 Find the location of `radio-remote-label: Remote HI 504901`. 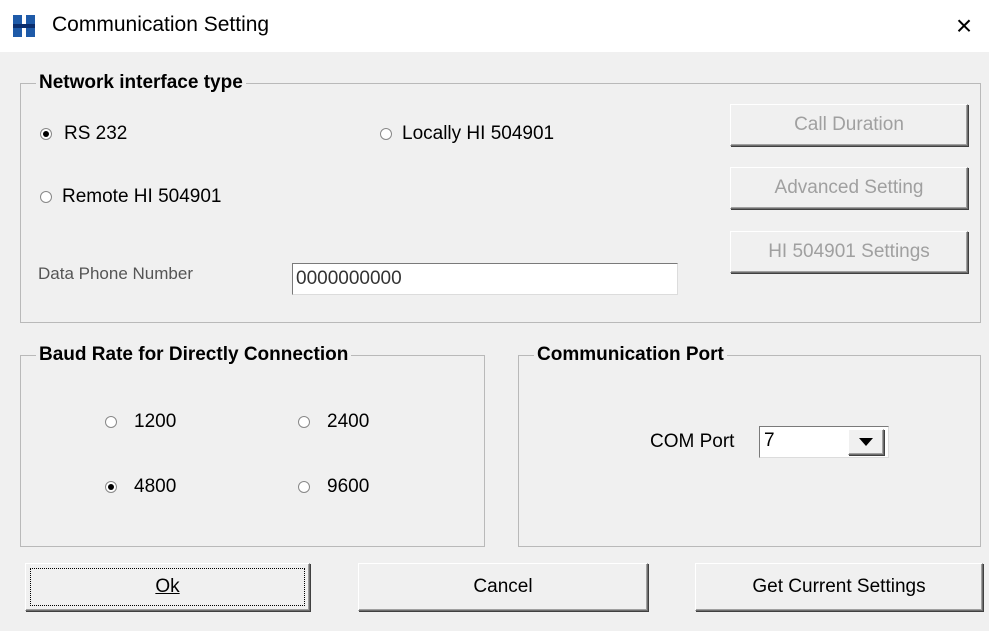

radio-remote-label: Remote HI 504901 is located at coordinates (142, 196).